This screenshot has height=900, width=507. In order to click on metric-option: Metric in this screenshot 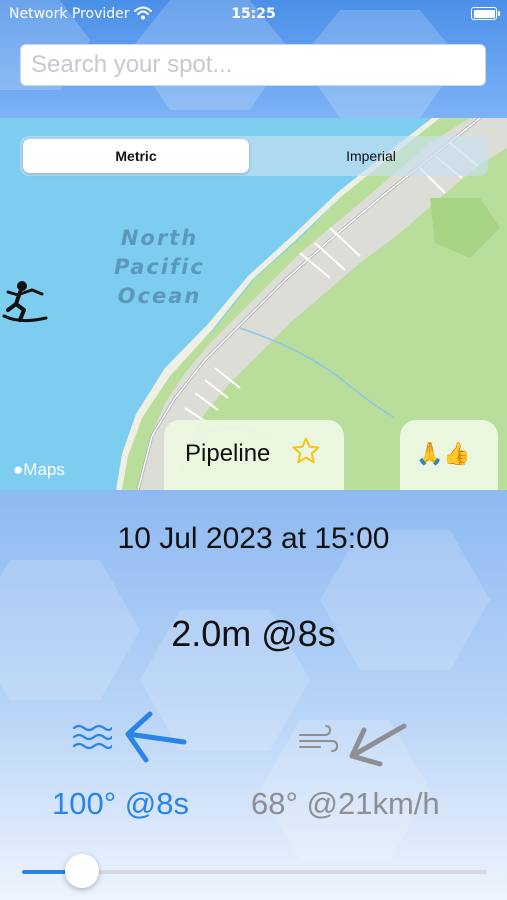, I will do `click(136, 156)`.